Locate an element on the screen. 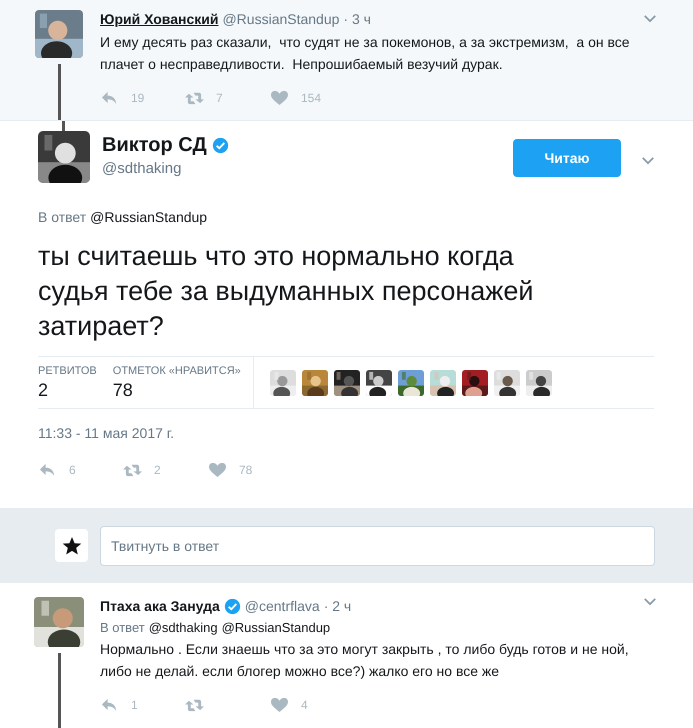 The height and width of the screenshot is (728, 693). tweet-text: Нормально . Если знаешь что за это могут закрыть , то либо будь готов и не ной, либо не делай. если блогер можно все?) жалко его но все же is located at coordinates (365, 660).